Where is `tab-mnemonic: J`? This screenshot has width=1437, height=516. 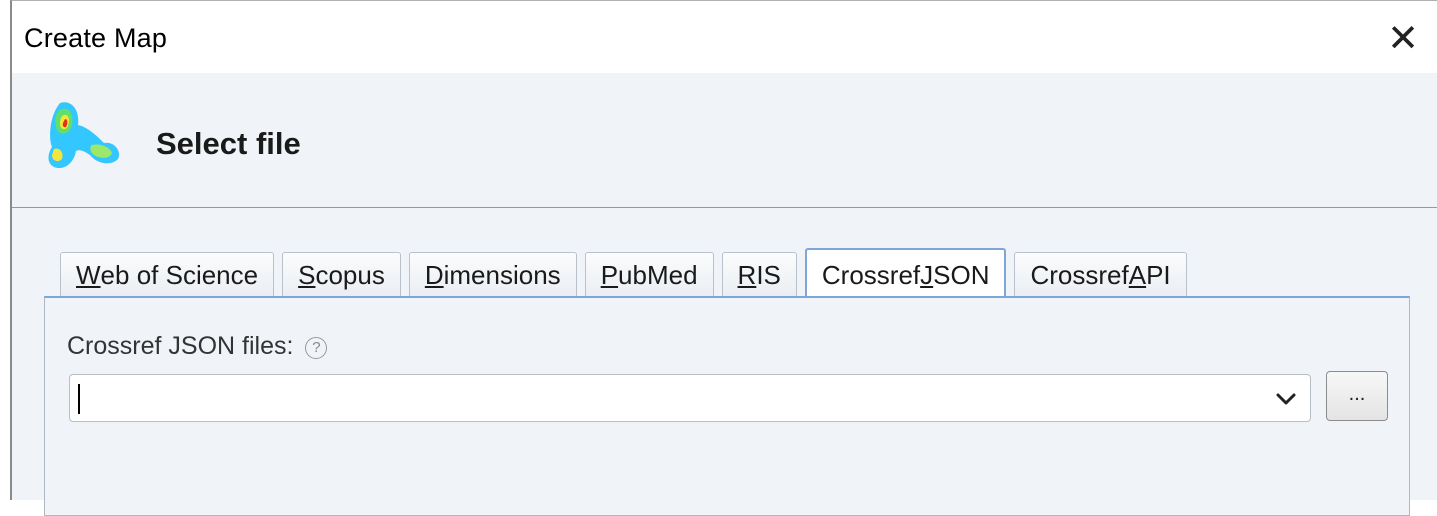
tab-mnemonic: J is located at coordinates (927, 274).